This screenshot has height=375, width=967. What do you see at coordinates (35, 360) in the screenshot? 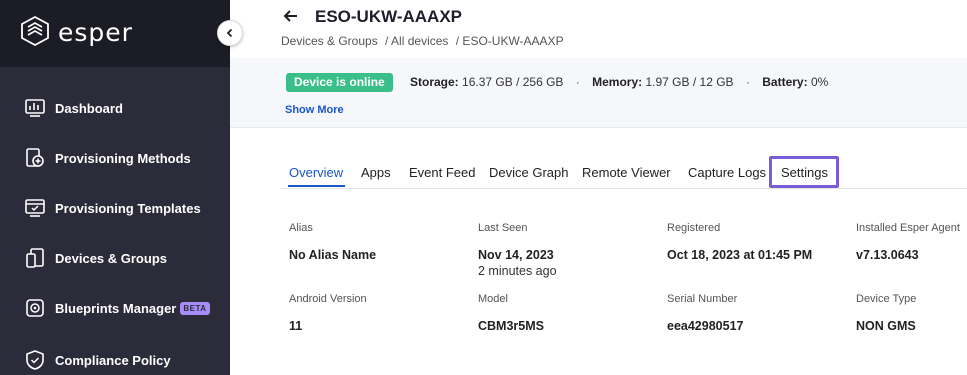
I see `shield-check-icon` at bounding box center [35, 360].